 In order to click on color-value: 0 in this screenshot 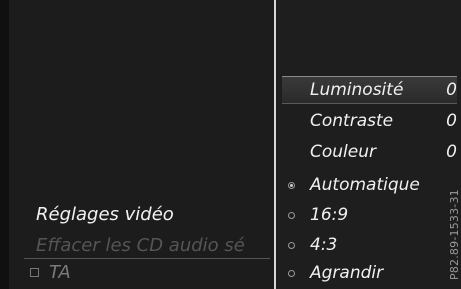, I will do `click(451, 152)`.